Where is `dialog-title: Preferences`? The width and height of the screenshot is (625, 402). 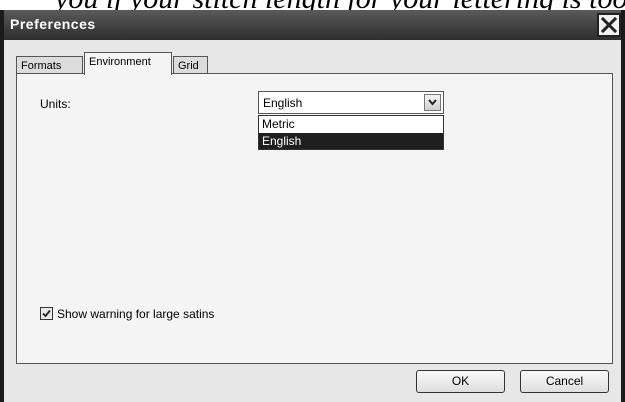 dialog-title: Preferences is located at coordinates (53, 24).